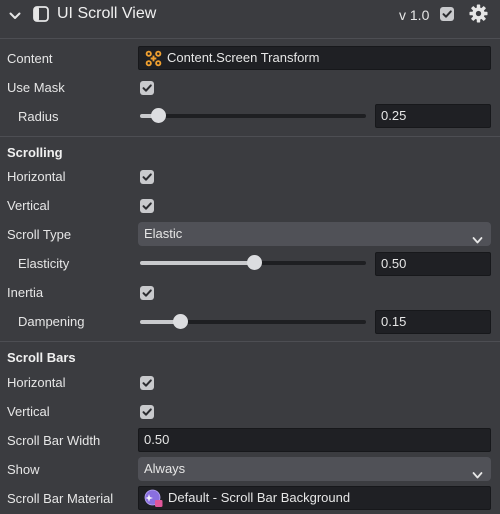 This screenshot has height=514, width=500. What do you see at coordinates (433, 116) in the screenshot?
I see `radius-field: 0.25` at bounding box center [433, 116].